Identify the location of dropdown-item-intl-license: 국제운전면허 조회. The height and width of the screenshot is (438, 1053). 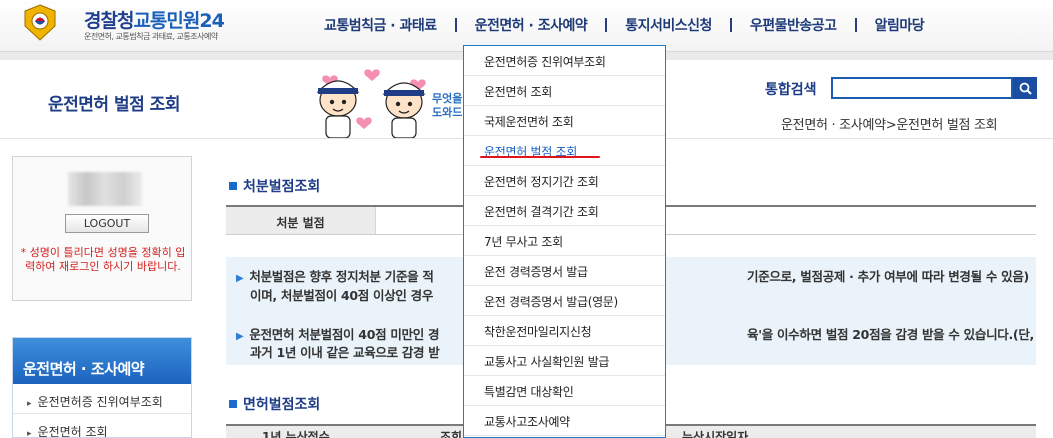
(564, 121).